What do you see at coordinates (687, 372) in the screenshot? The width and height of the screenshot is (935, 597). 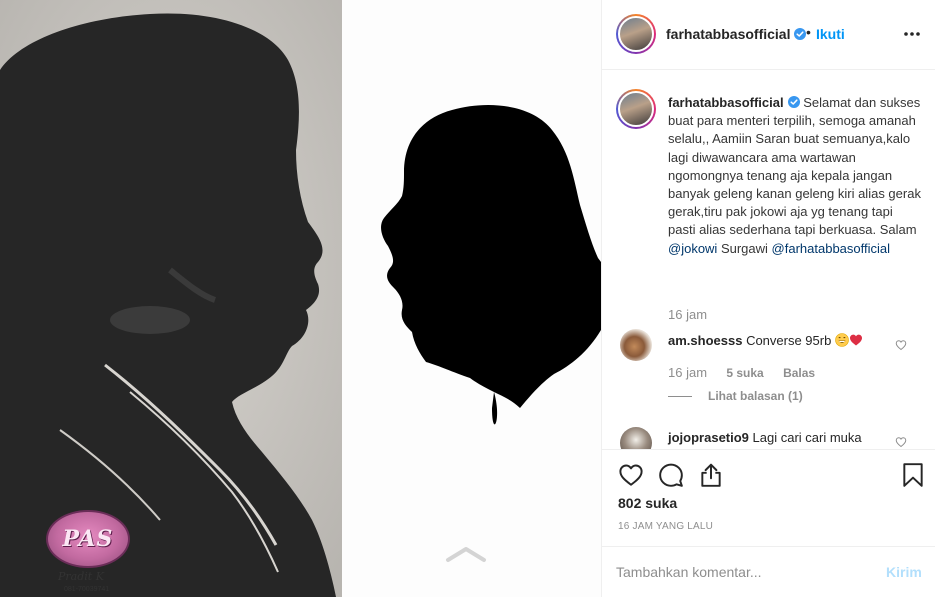 I see `comment-timestamp: 16 jam` at bounding box center [687, 372].